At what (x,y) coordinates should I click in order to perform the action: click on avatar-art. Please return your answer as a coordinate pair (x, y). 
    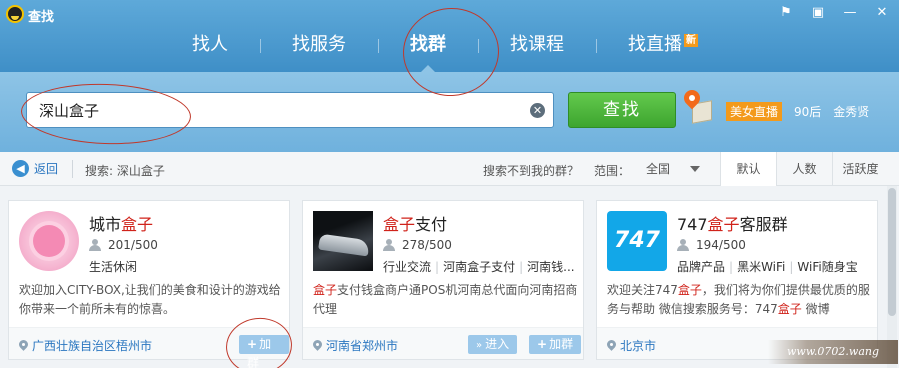
    Looking at the image, I should click on (49, 241).